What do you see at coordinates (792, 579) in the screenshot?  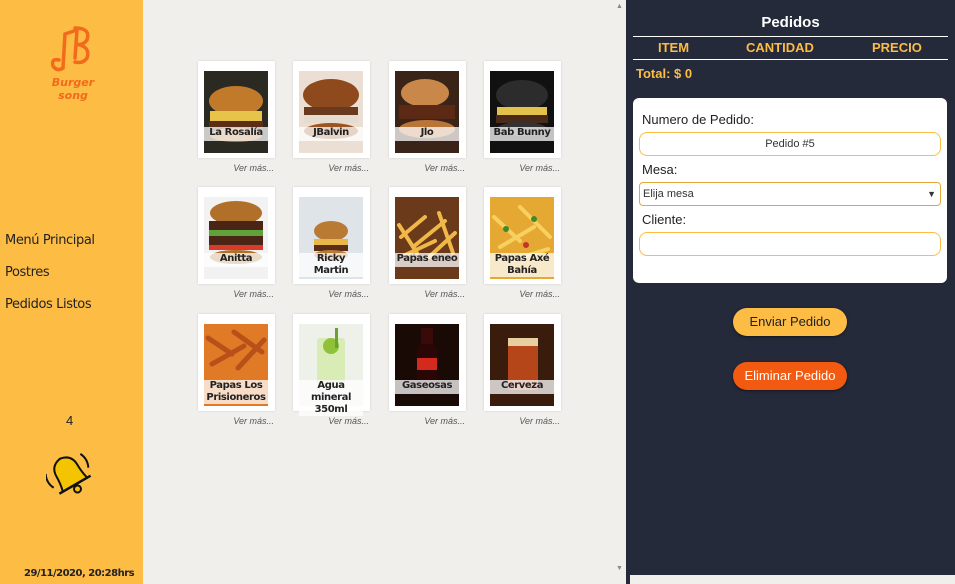 I see `panel-scrollbar` at bounding box center [792, 579].